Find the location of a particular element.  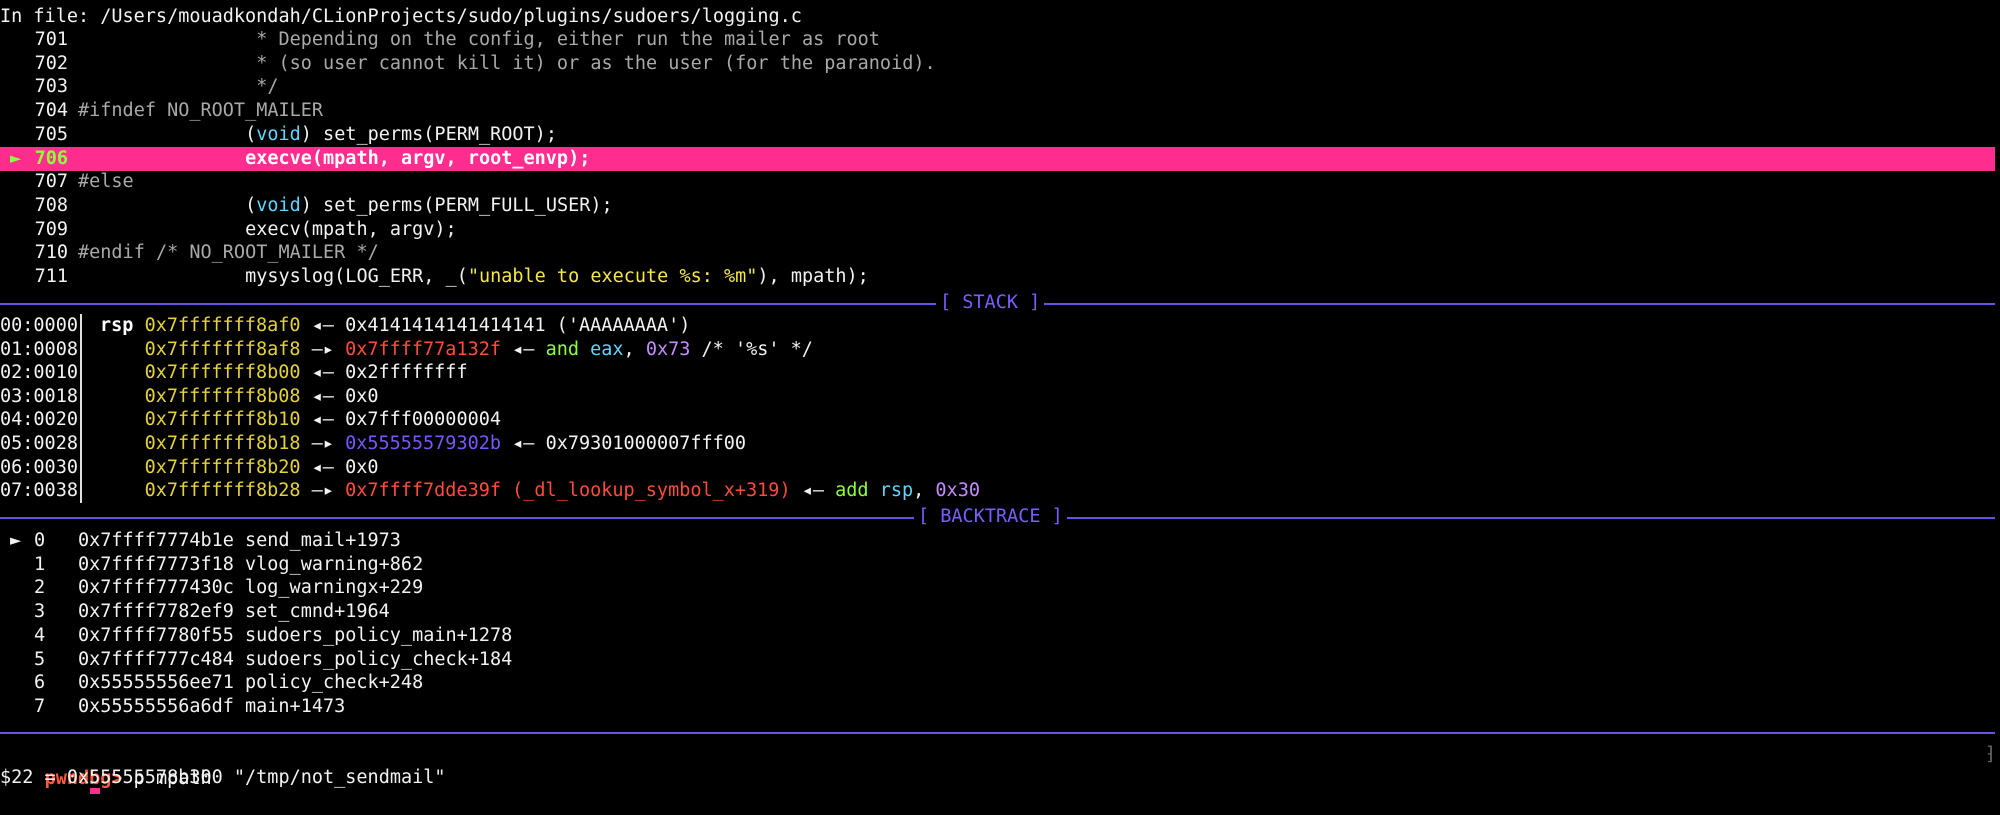

frame-index: 2 is located at coordinates (40, 588).